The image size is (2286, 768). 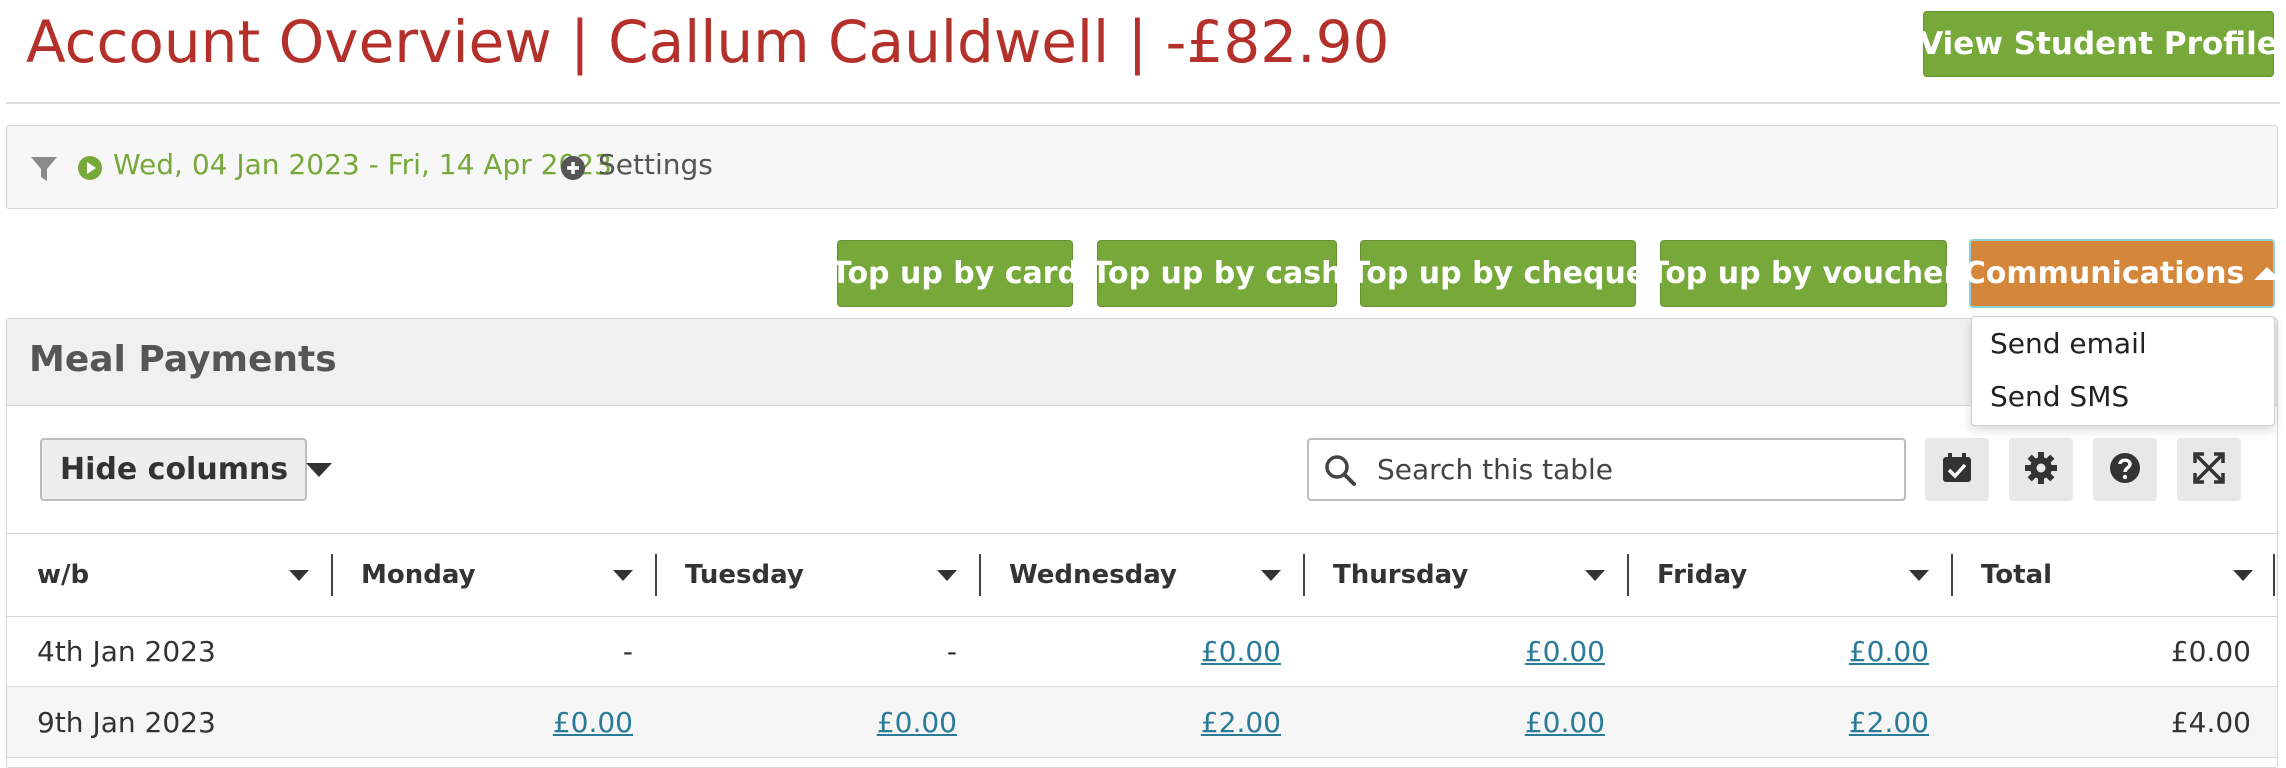 I want to click on column-label: Wednesday, so click(x=1093, y=575).